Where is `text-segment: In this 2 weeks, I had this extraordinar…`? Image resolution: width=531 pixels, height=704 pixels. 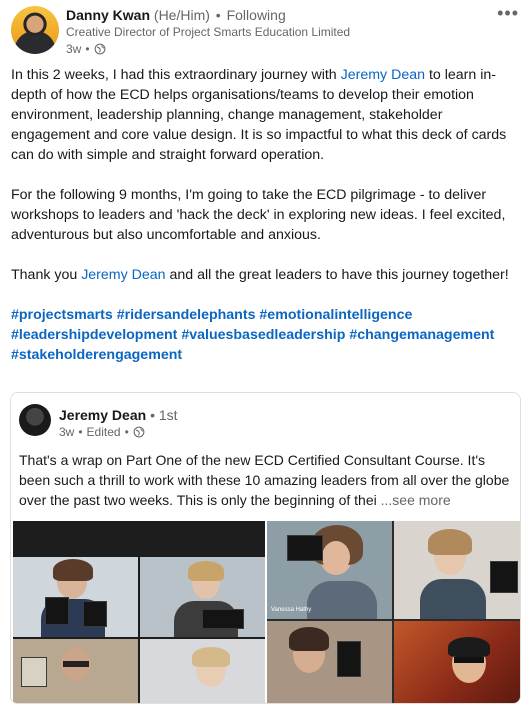 text-segment: In this 2 weeks, I had this extraordinar… is located at coordinates (176, 75).